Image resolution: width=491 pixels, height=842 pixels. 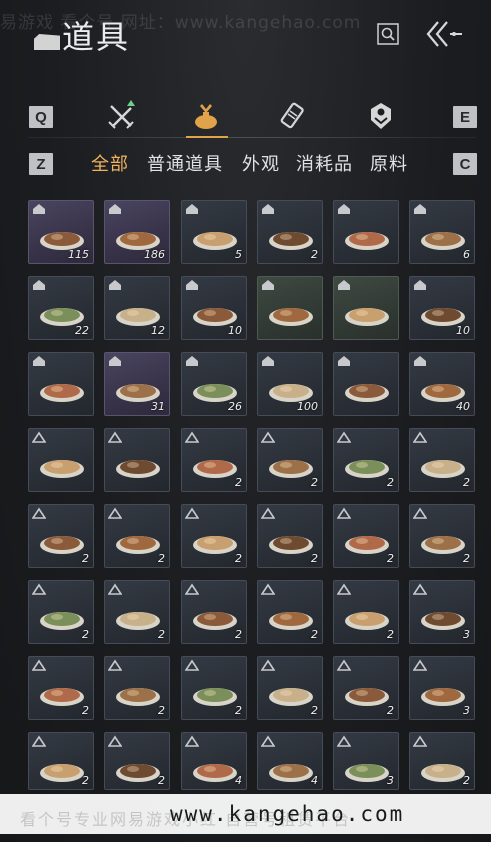 What do you see at coordinates (82, 330) in the screenshot?
I see `item-count: 22` at bounding box center [82, 330].